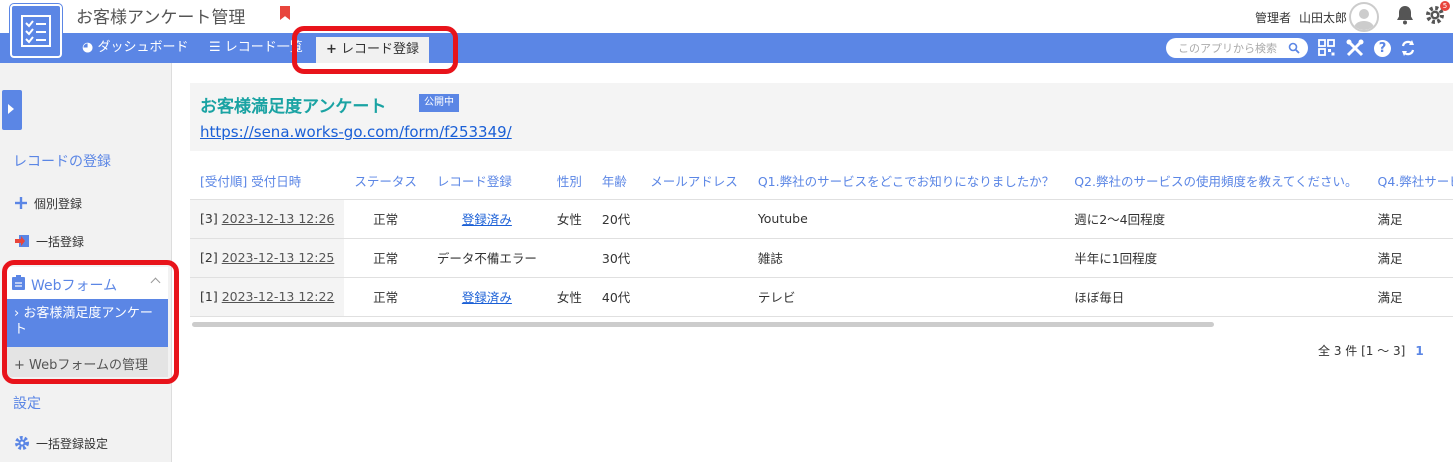  What do you see at coordinates (209, 257) in the screenshot?
I see `row-number: [2]` at bounding box center [209, 257].